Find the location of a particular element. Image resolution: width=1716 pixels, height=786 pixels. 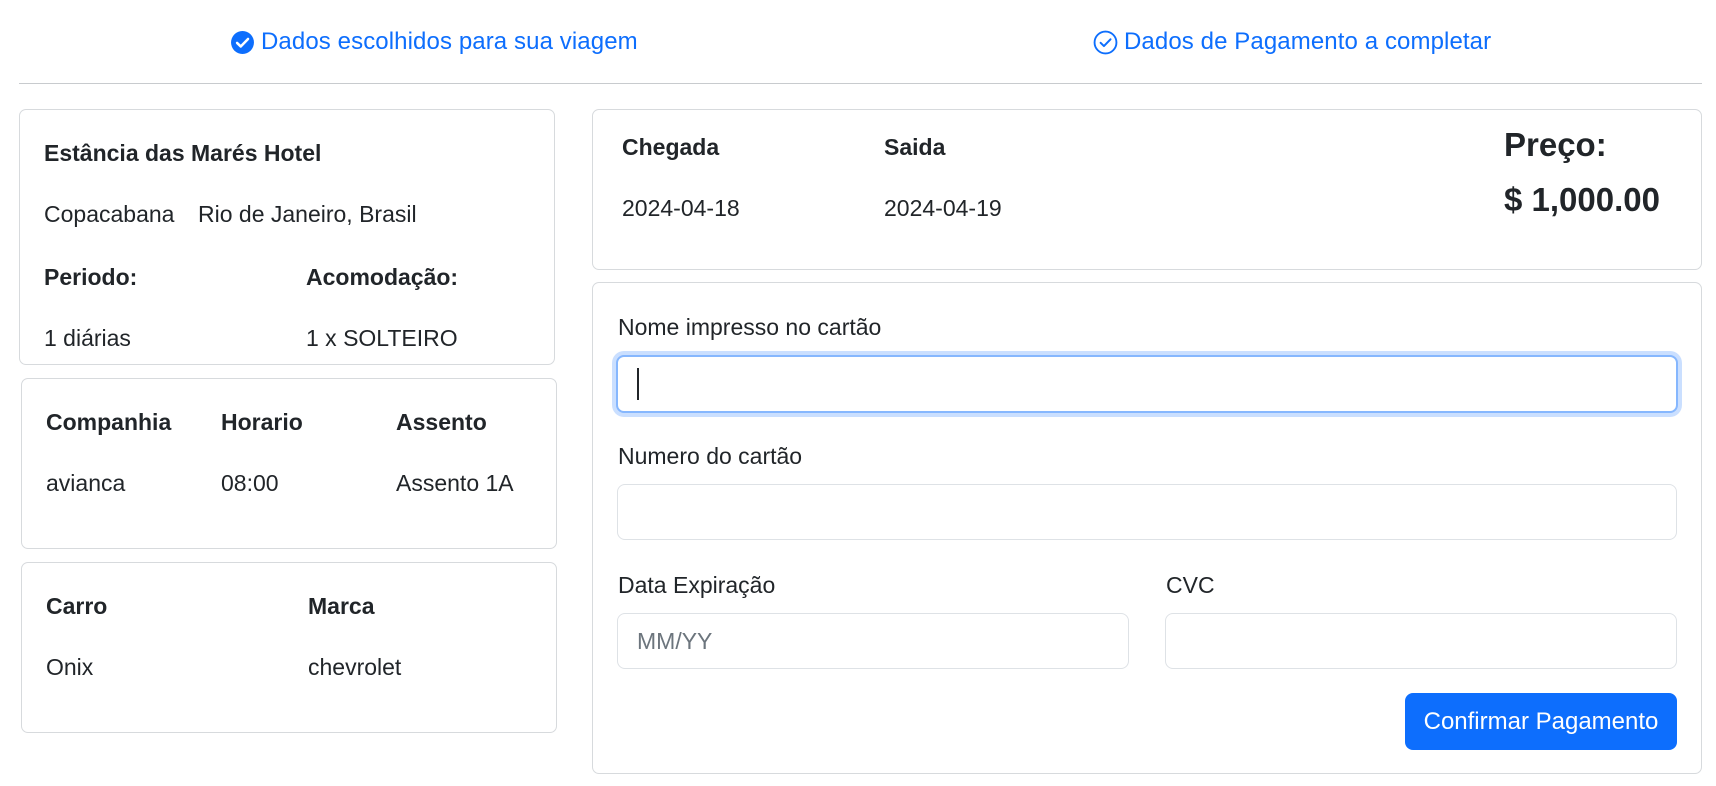

step-chosen-label: Dados escolhidos para sua viagem is located at coordinates (449, 41).